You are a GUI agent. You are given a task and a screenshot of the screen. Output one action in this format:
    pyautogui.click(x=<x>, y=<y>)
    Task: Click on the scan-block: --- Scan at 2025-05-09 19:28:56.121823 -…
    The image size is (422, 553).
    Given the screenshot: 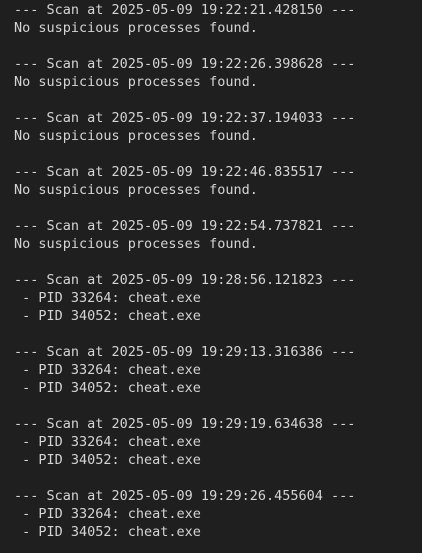 What is the action you would take?
    pyautogui.click(x=218, y=298)
    